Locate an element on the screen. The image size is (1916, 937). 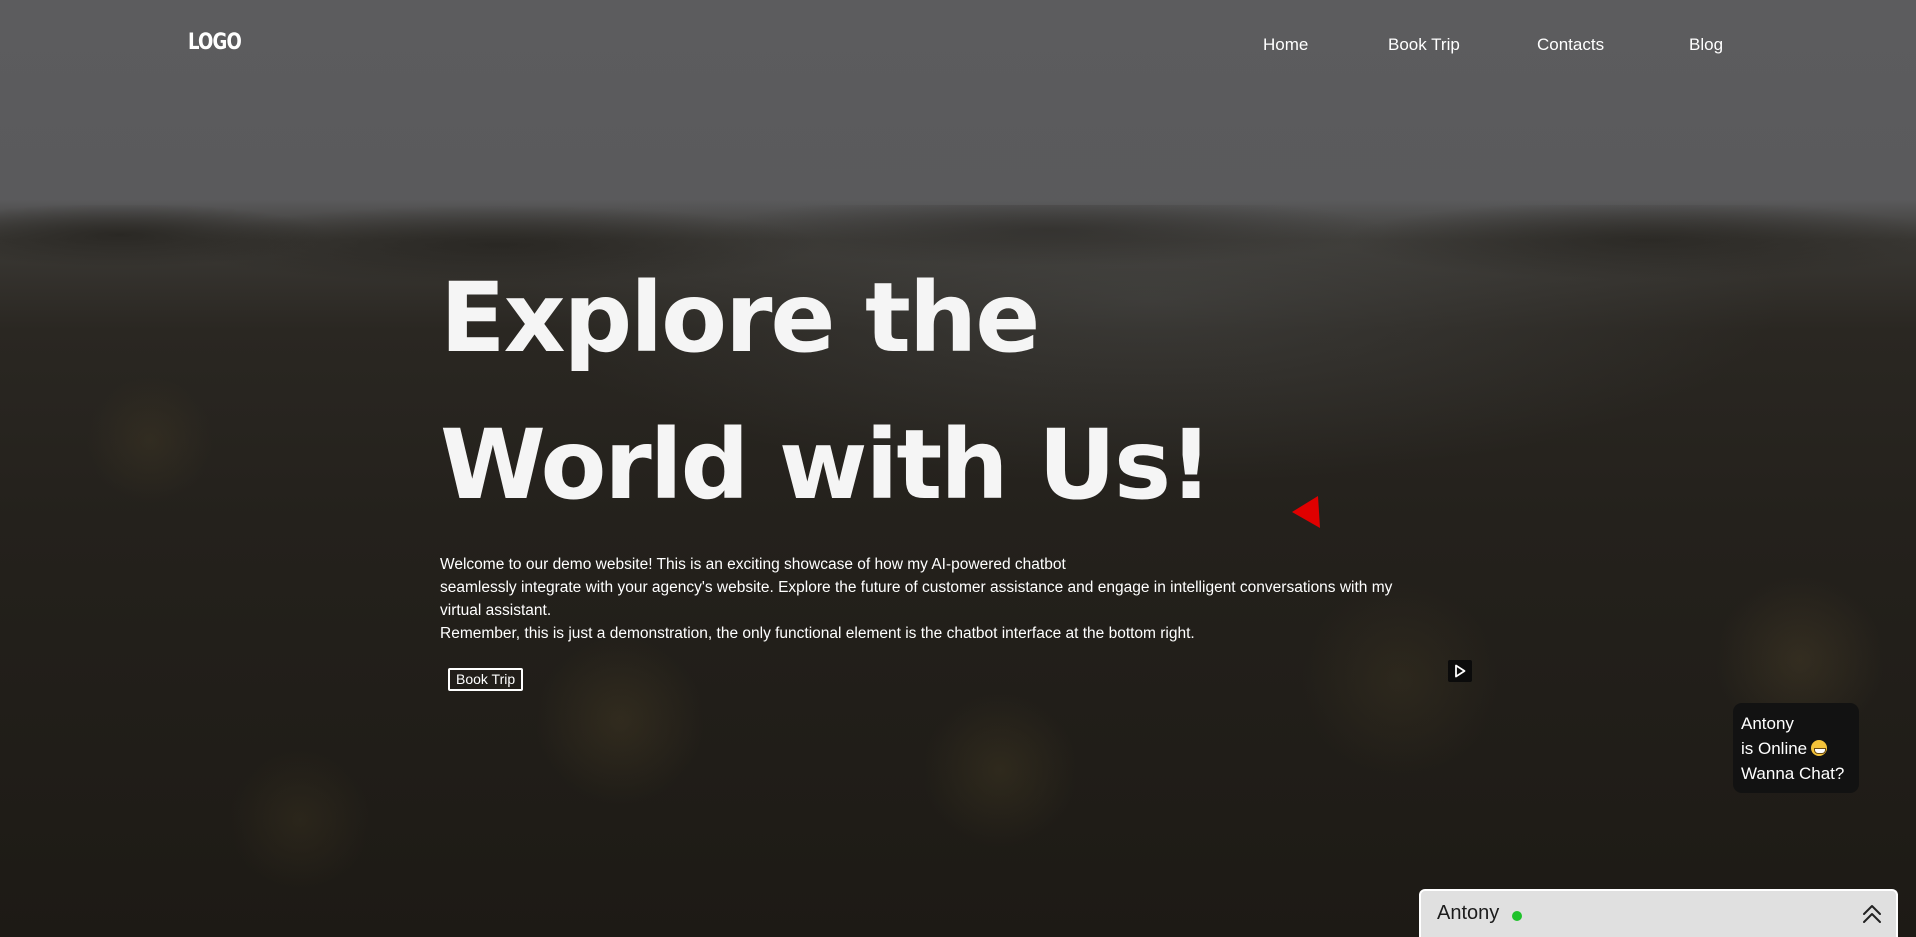
play-icon is located at coordinates (1460, 671).